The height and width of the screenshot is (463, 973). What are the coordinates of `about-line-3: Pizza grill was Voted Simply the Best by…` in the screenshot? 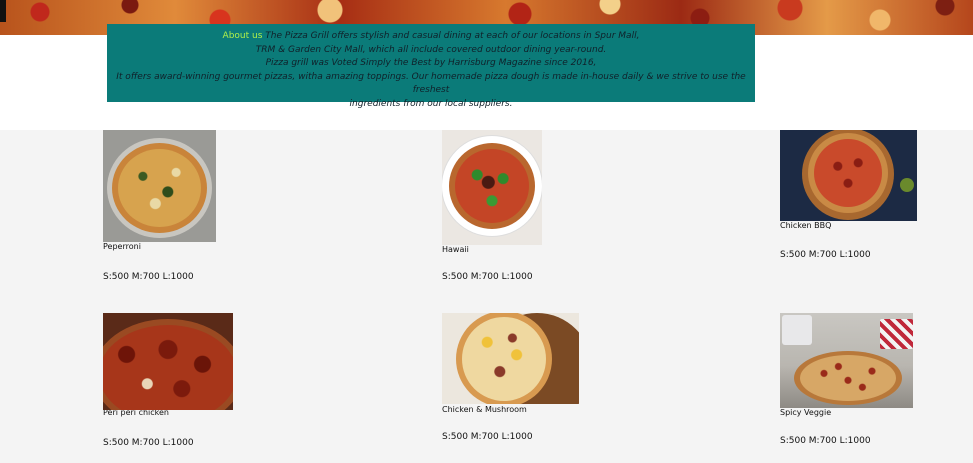 It's located at (431, 63).